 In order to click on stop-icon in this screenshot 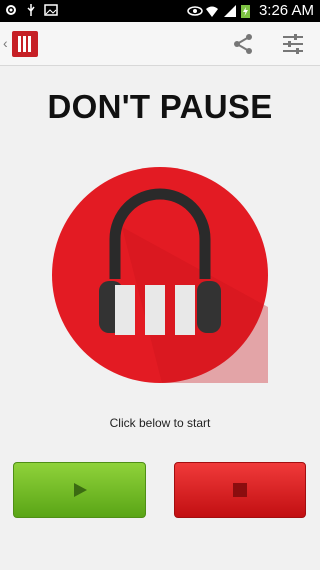, I will do `click(240, 490)`.